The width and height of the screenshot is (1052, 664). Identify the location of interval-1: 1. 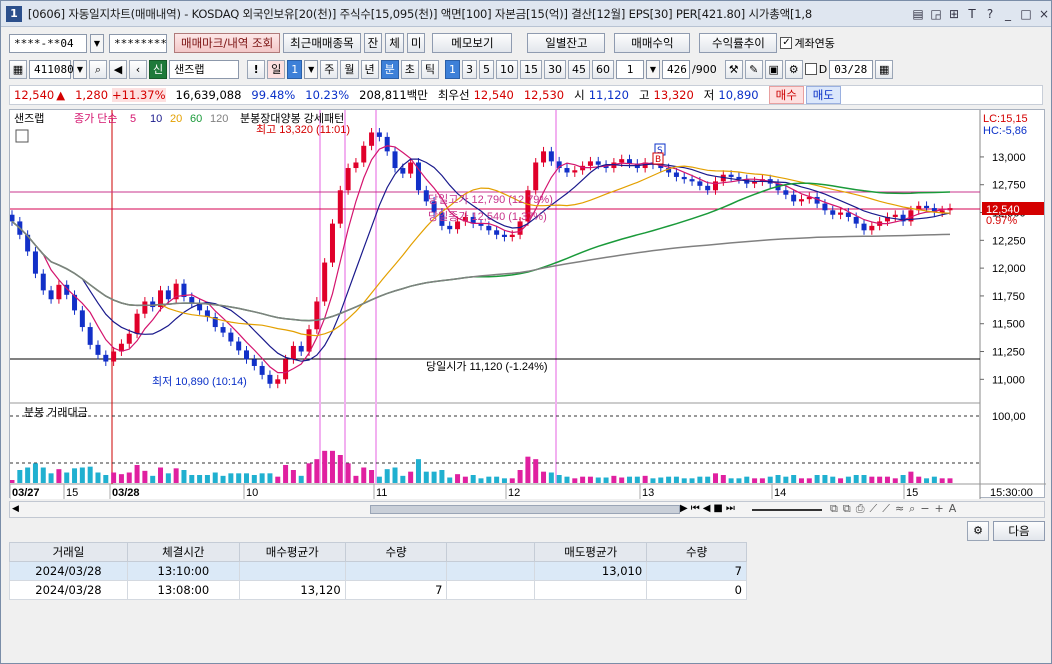
(452, 69).